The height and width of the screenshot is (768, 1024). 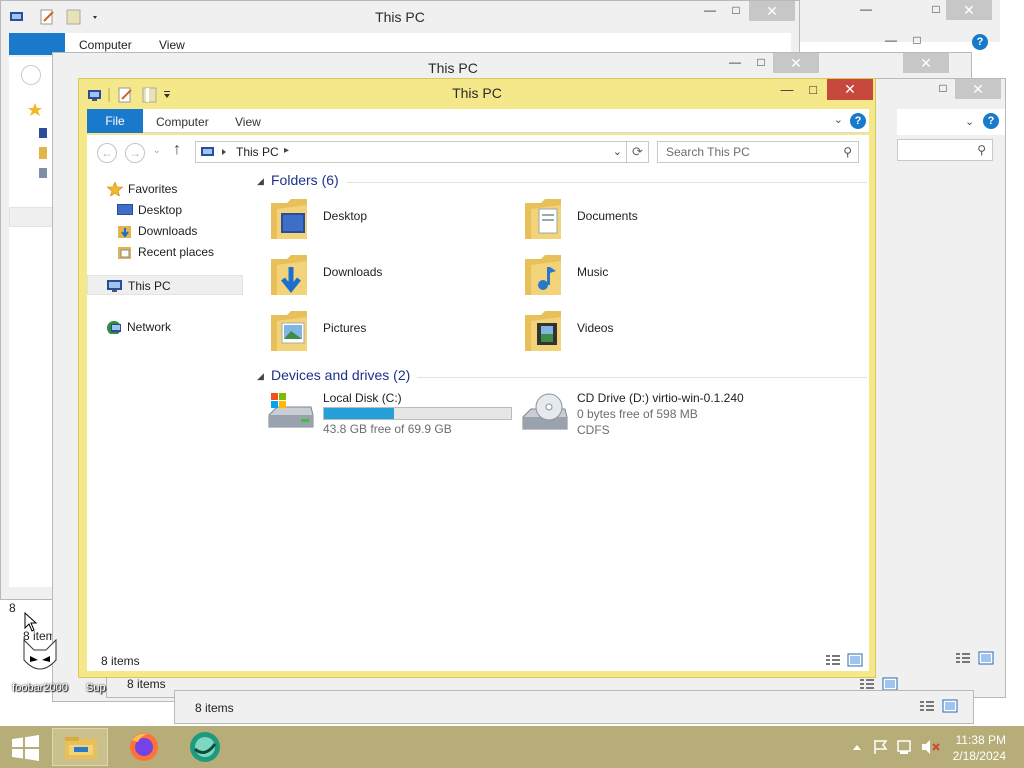 I want to click on desktop-shortcut-label-truncated: Sup, so click(x=96, y=688).